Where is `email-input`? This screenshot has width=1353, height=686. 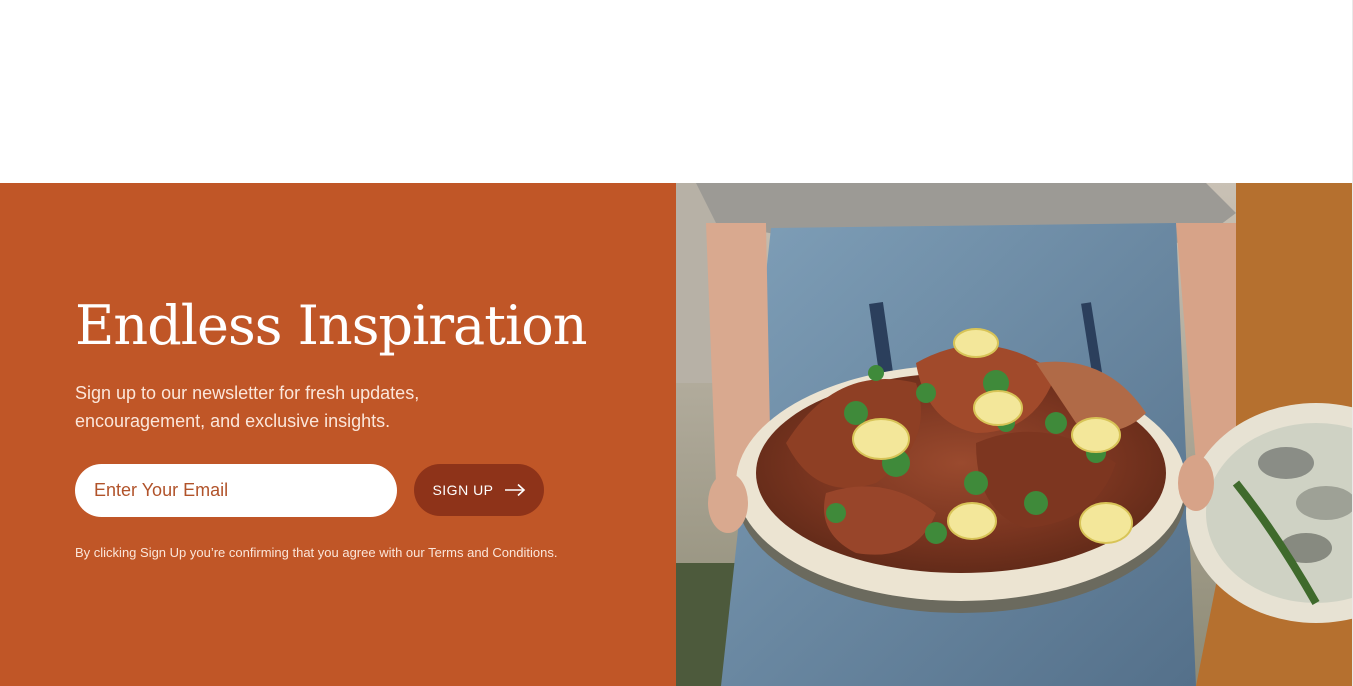 email-input is located at coordinates (236, 490).